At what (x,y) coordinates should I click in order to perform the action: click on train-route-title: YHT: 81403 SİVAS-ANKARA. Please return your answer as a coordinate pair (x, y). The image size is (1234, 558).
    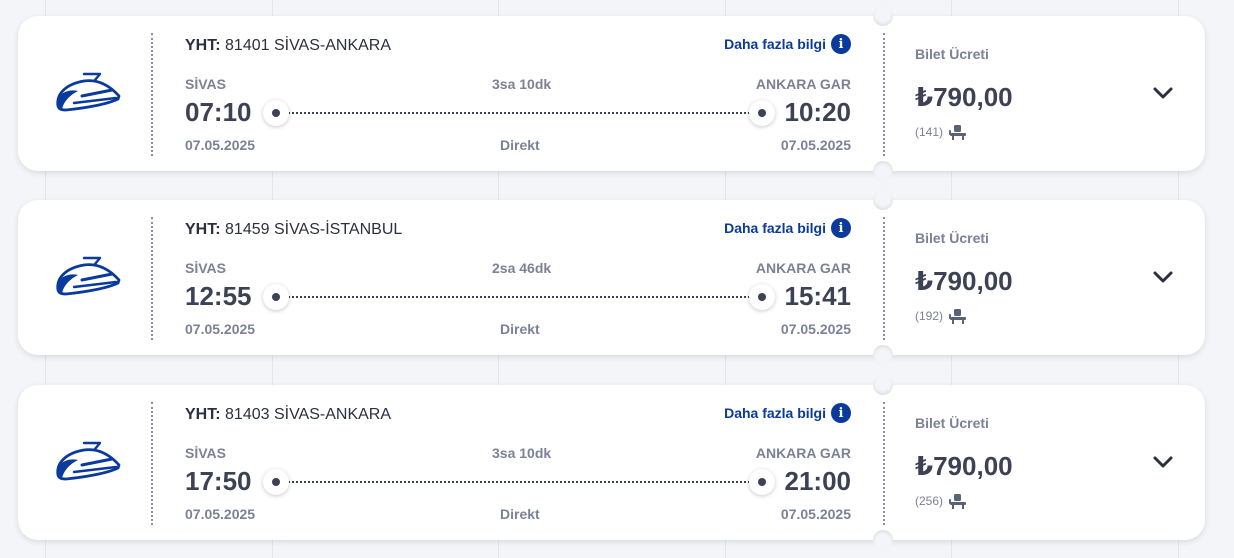
    Looking at the image, I should click on (288, 415).